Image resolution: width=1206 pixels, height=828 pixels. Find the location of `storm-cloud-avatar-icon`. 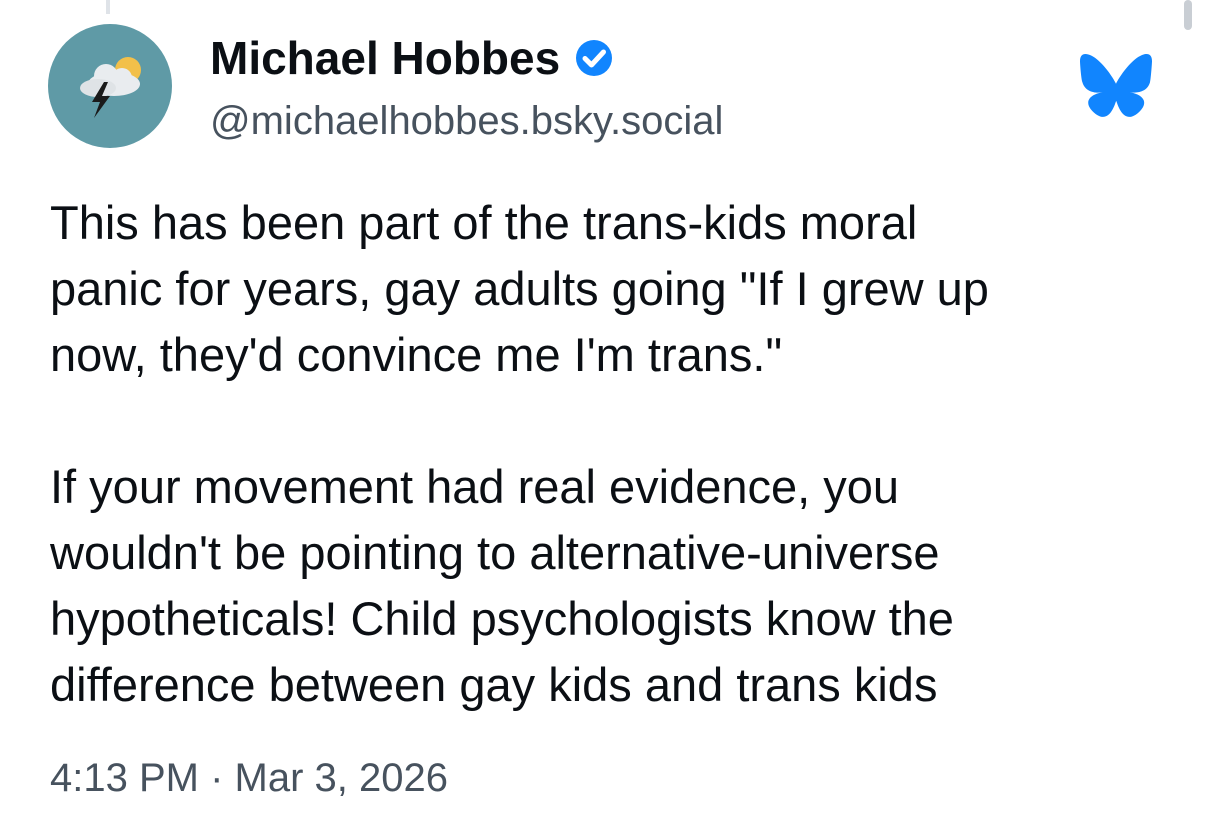

storm-cloud-avatar-icon is located at coordinates (110, 87).